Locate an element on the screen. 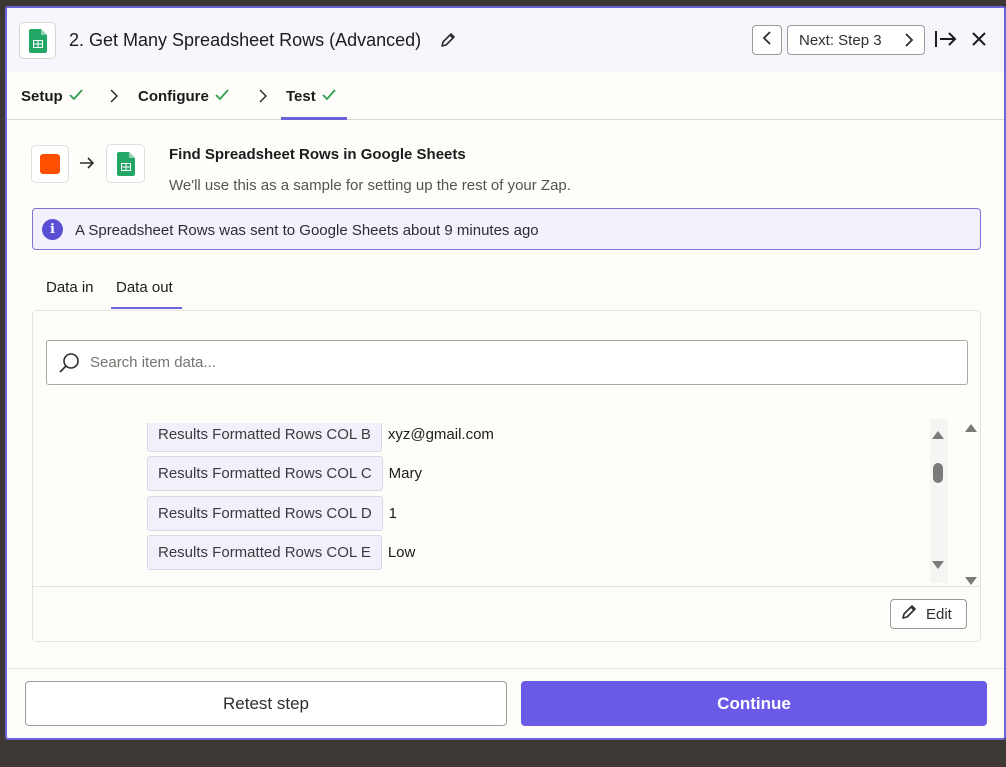  step-tabs: Setup Configure Test is located at coordinates (505, 96).